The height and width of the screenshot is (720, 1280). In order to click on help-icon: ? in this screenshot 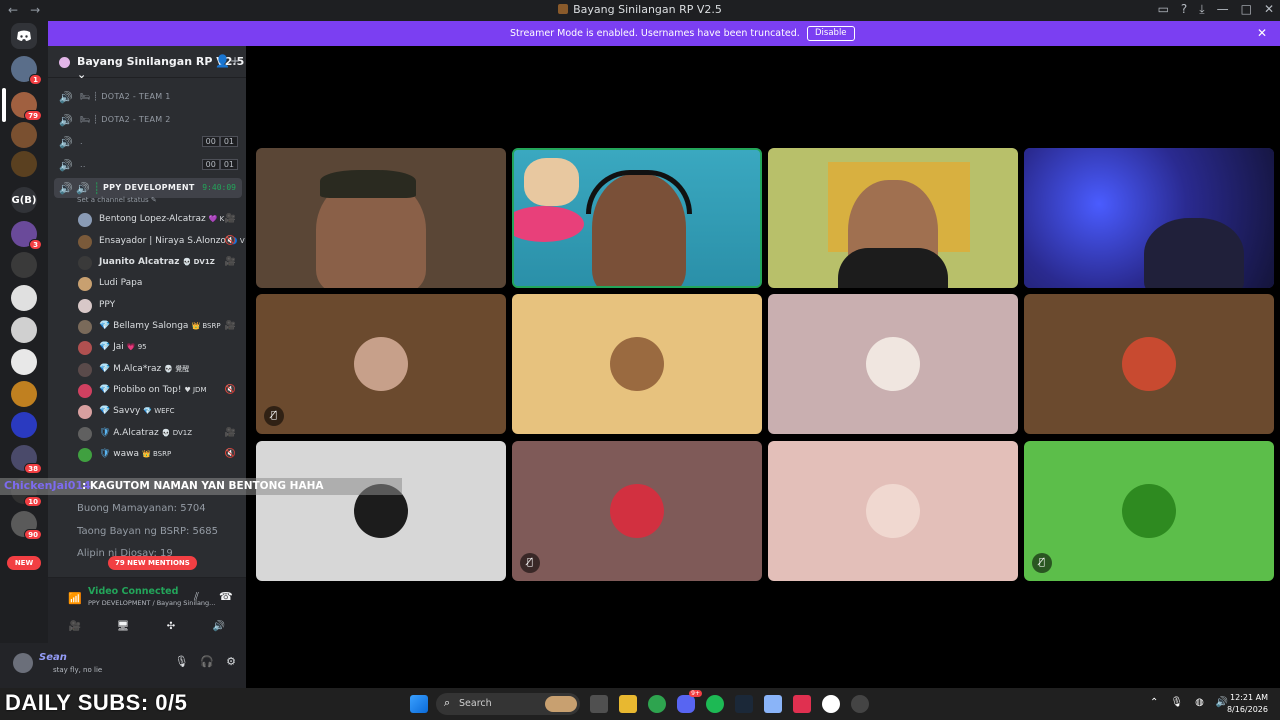, I will do `click(1184, 9)`.